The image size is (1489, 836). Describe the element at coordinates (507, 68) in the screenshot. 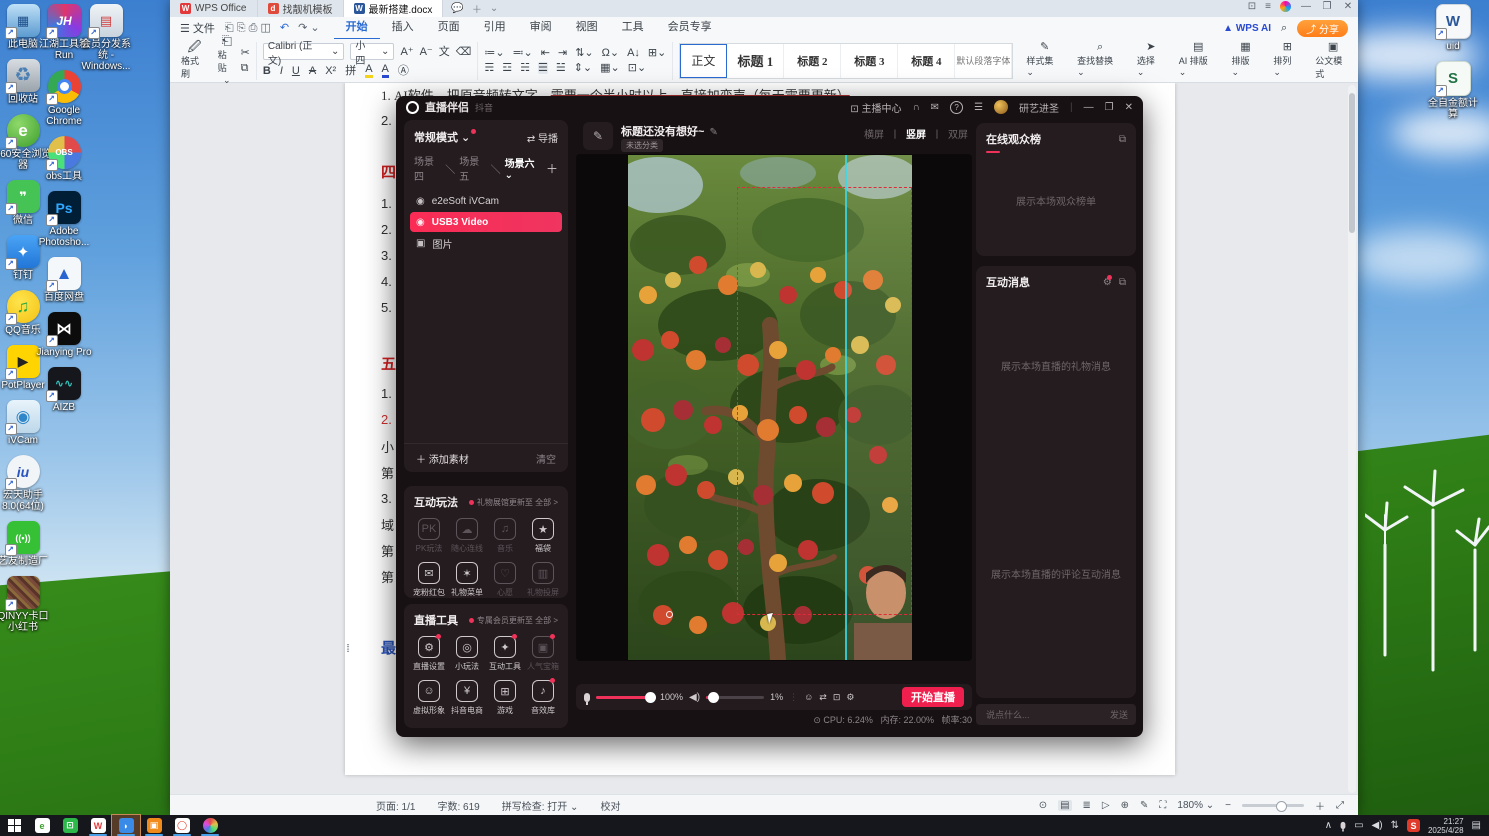

I see `align-center-icon: ☲` at that location.